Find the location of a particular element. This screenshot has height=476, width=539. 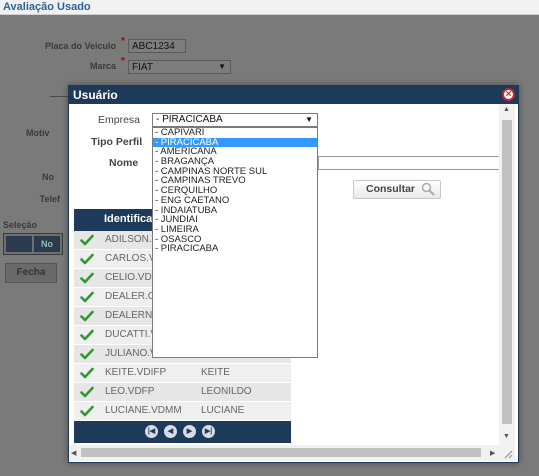

scroll-left-icon: ◀ is located at coordinates (73, 453).